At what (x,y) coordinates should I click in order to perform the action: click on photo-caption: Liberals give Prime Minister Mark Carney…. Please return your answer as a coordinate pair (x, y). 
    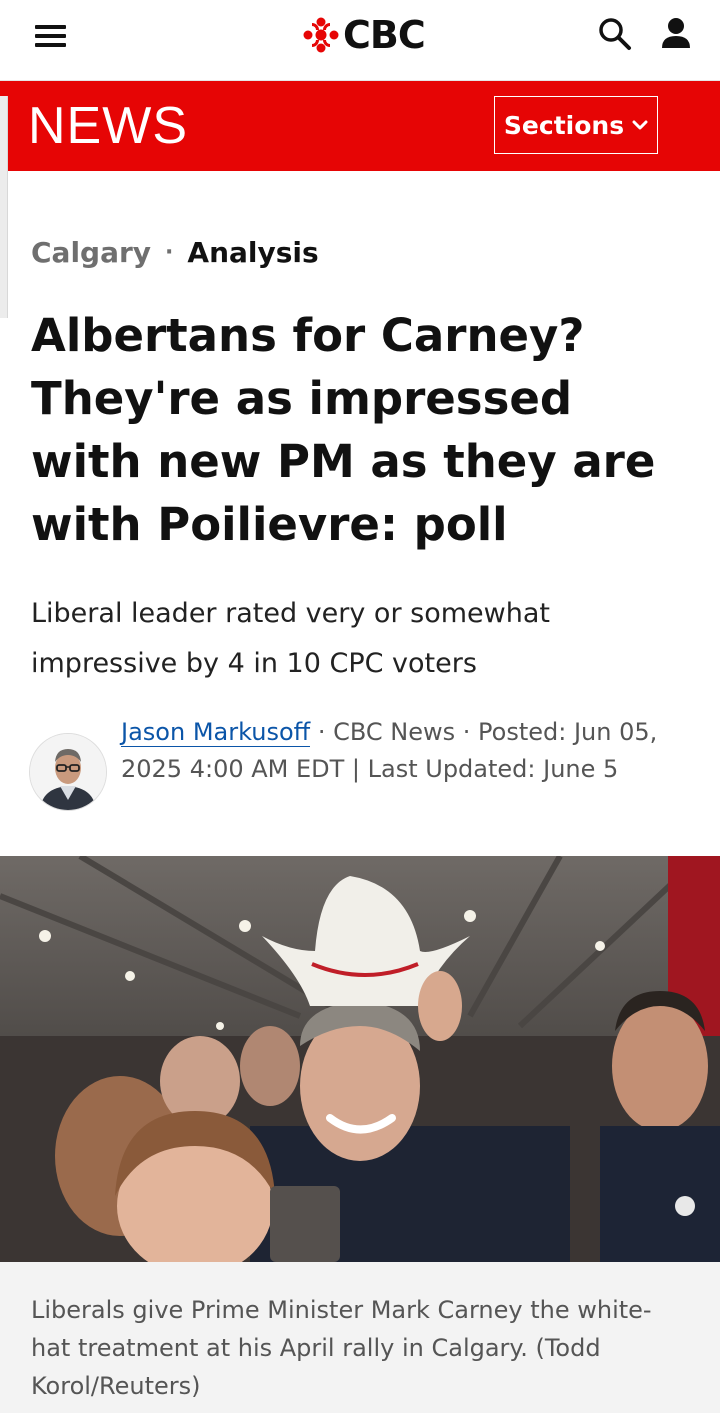
    Looking at the image, I should click on (341, 1348).